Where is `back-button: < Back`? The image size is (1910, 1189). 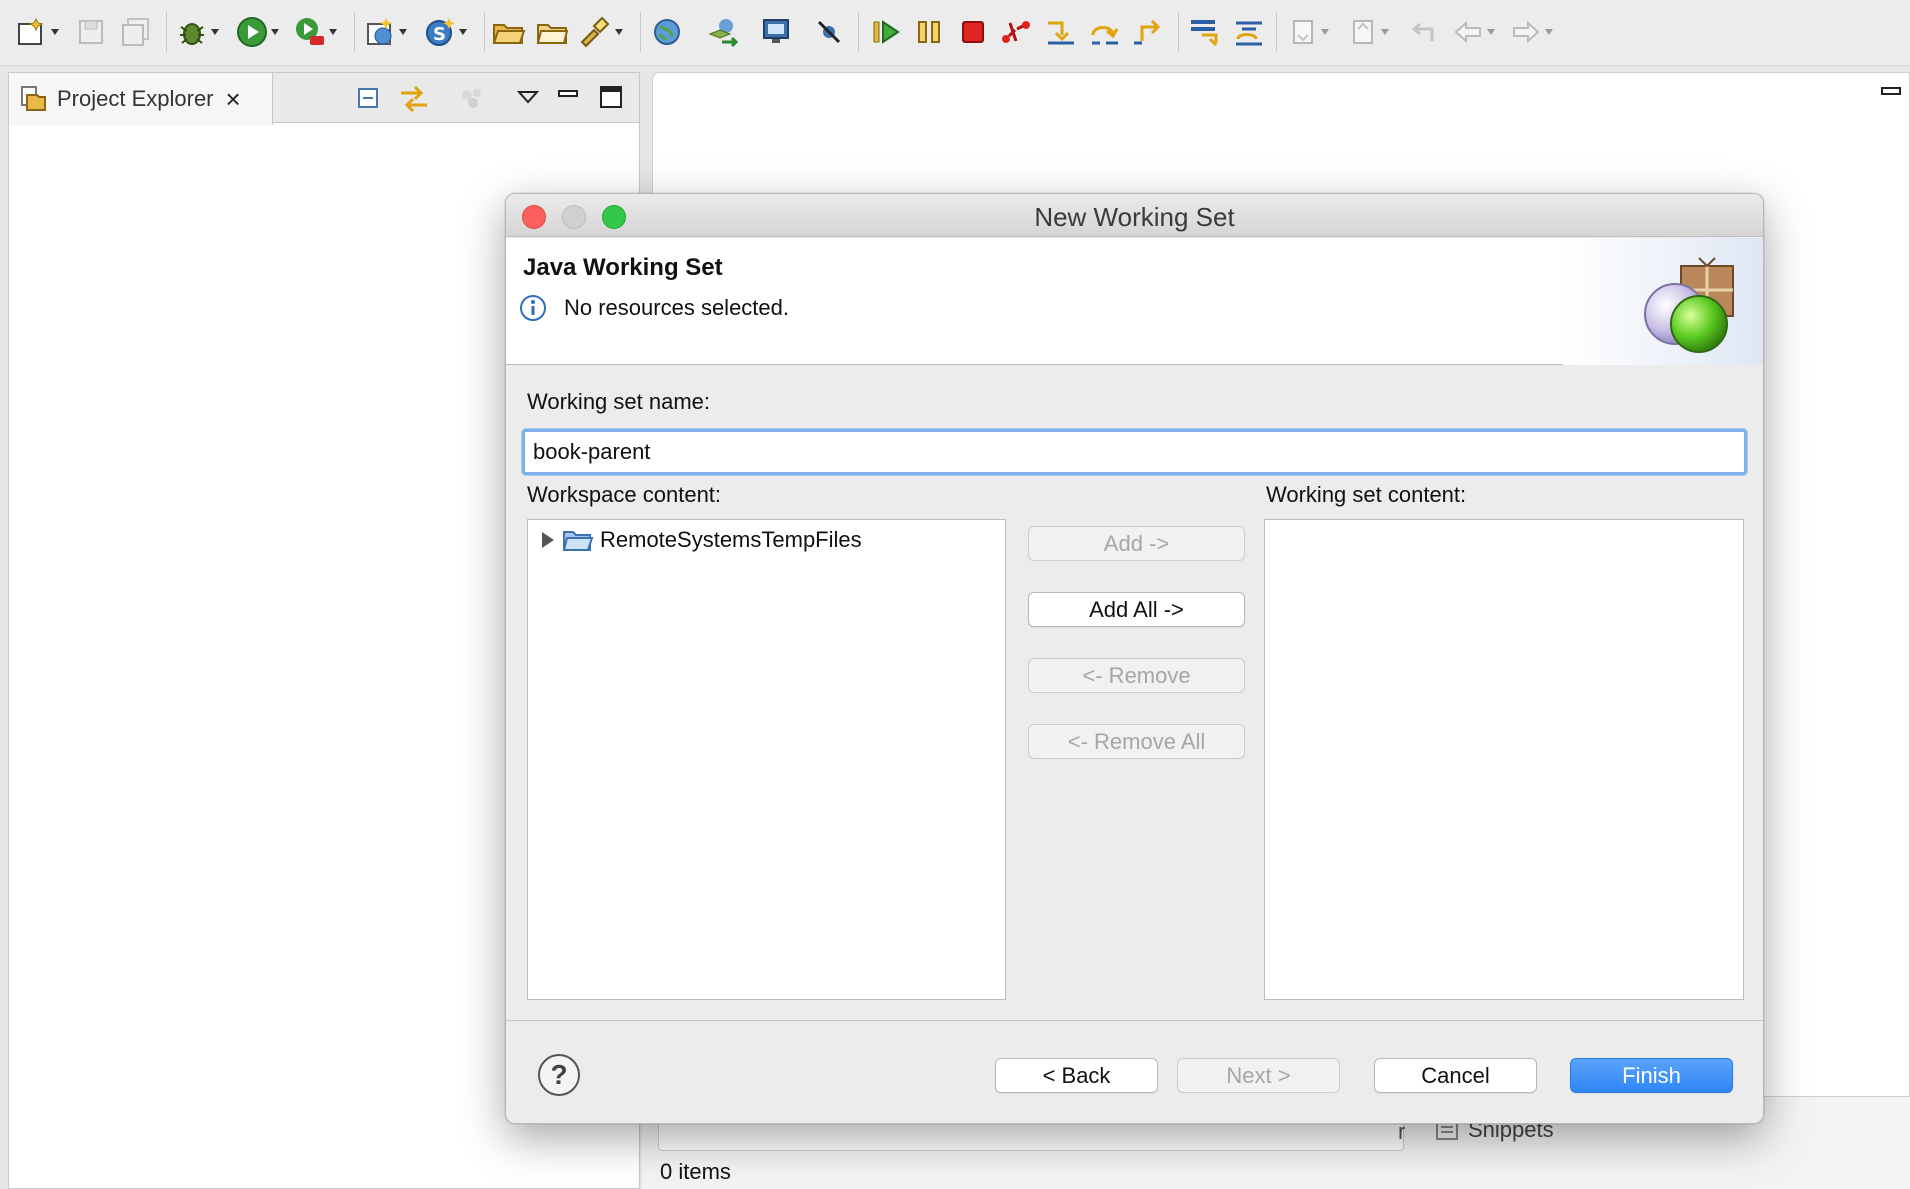 back-button: < Back is located at coordinates (1076, 1075).